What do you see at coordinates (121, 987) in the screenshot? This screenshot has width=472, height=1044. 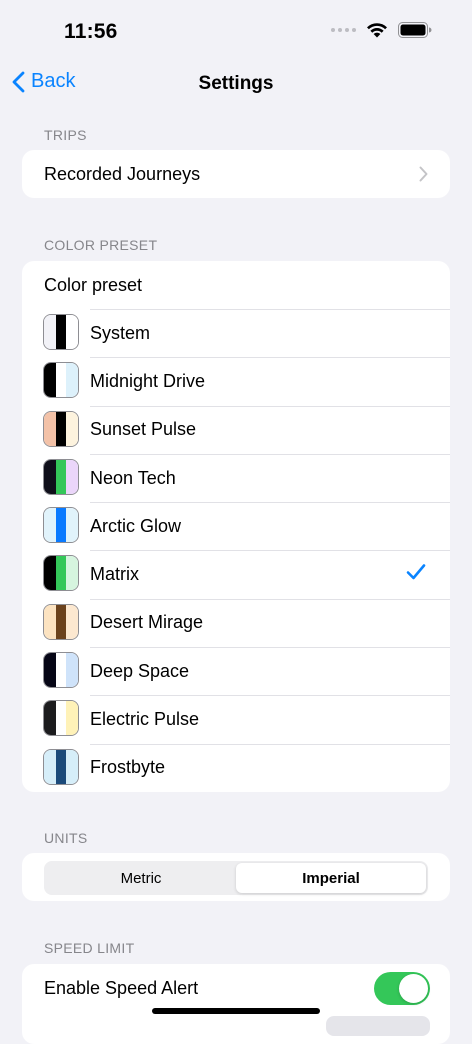 I see `enable-speed-alert-label: Enable Speed Alert` at bounding box center [121, 987].